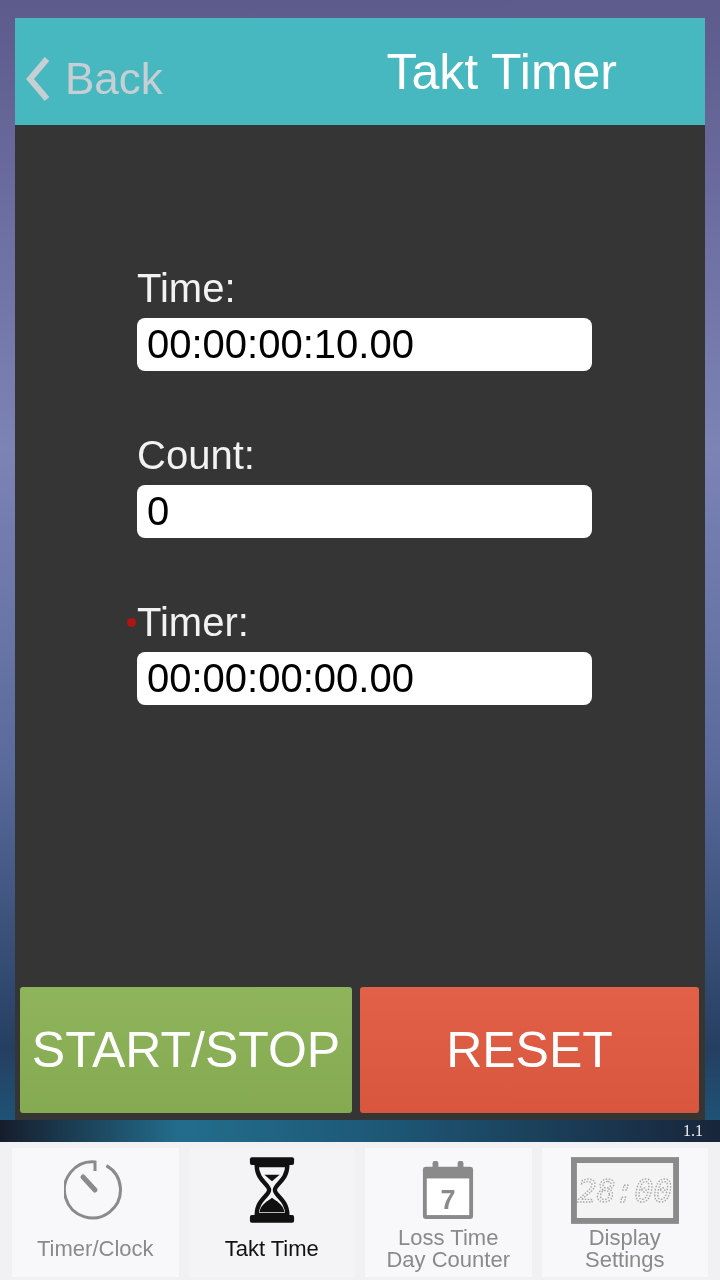  Describe the element at coordinates (448, 1212) in the screenshot. I see `tab: 7 Loss Time Day Counter` at that location.